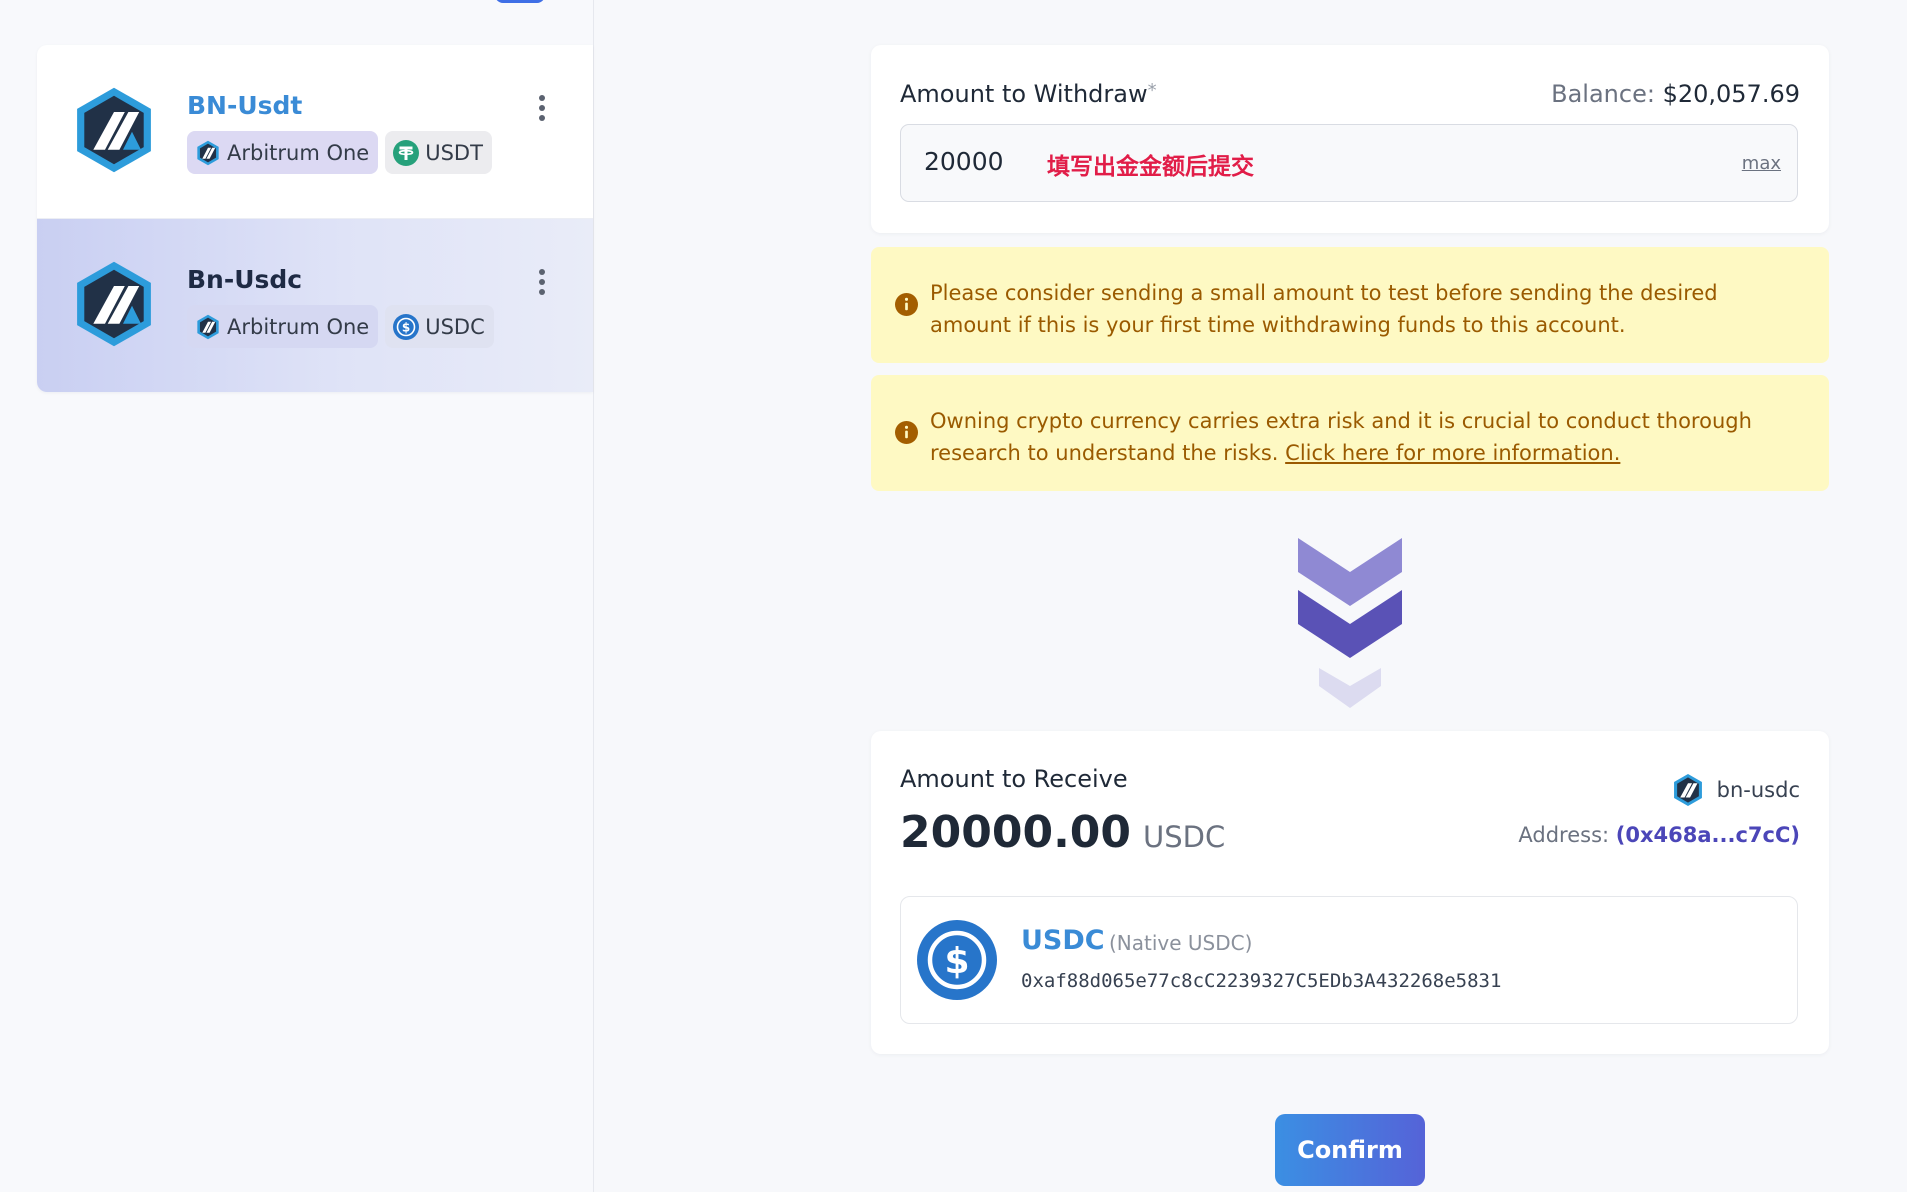 The width and height of the screenshot is (1907, 1192). Describe the element at coordinates (1349, 163) in the screenshot. I see `amount-field: 填写出金金额后提交 max` at that location.